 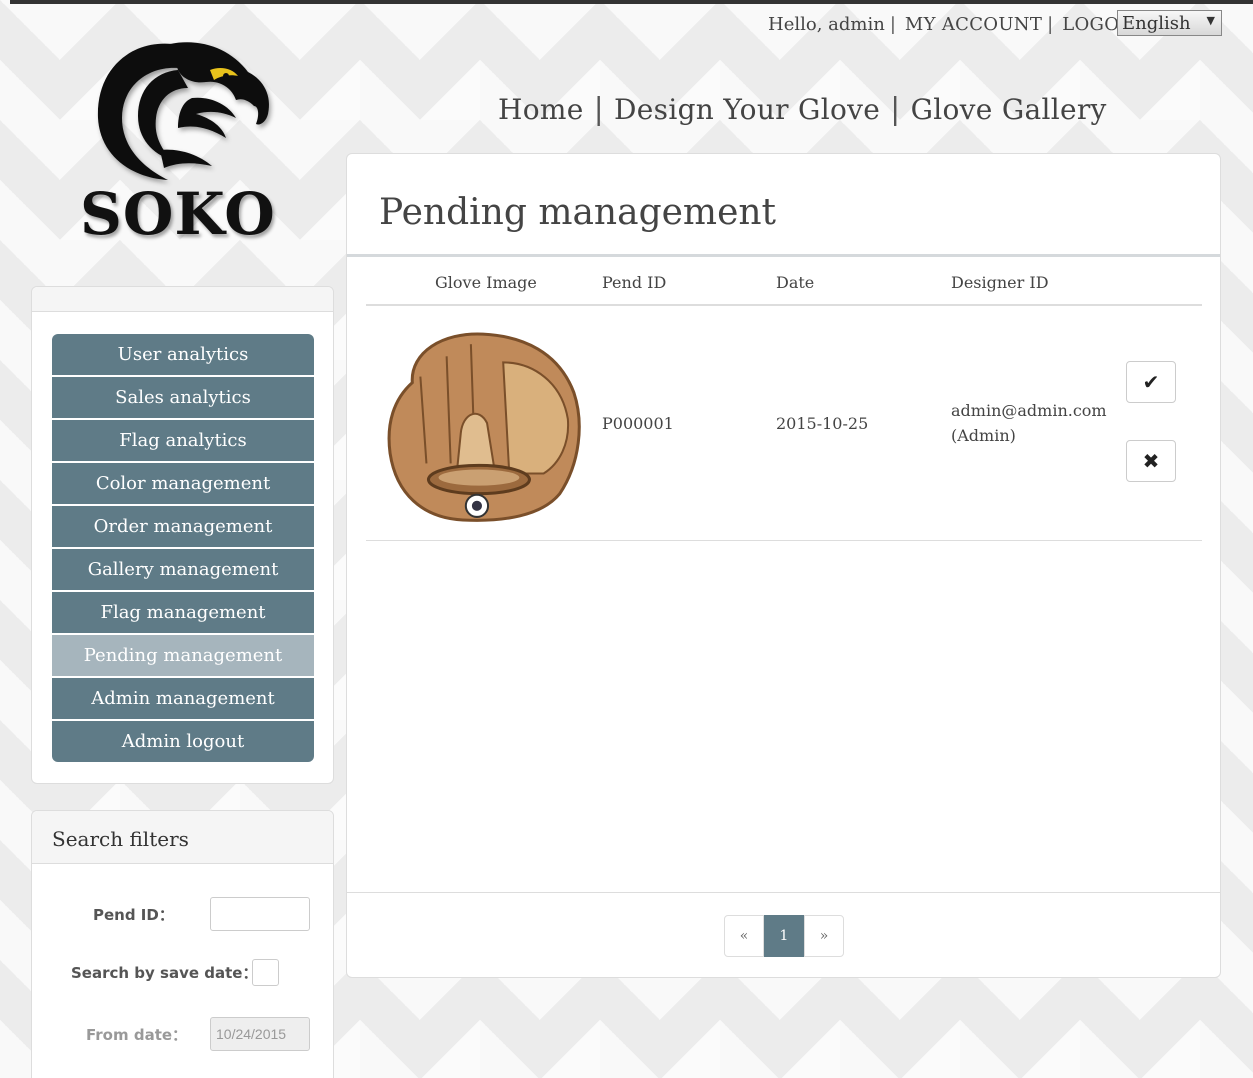 I want to click on eagle-icon, so click(x=183, y=111).